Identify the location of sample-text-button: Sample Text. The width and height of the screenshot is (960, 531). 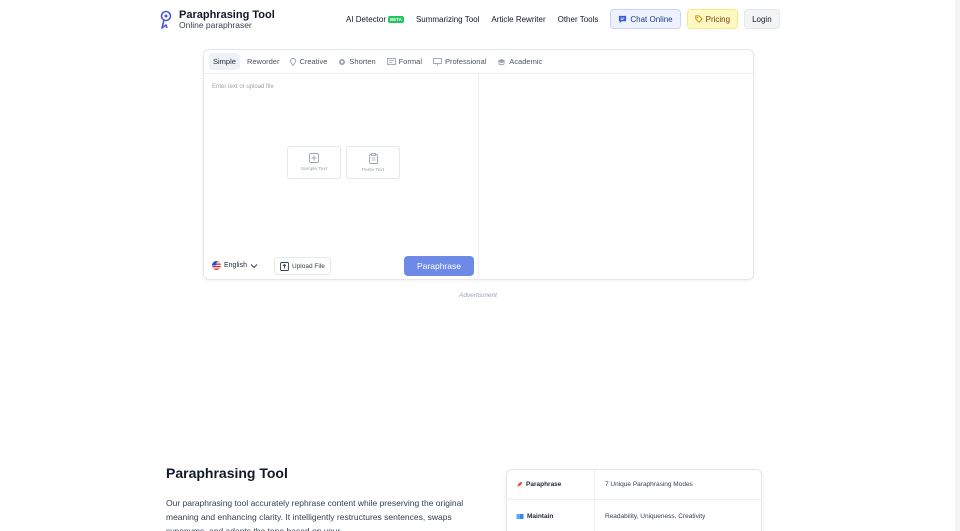
(314, 162).